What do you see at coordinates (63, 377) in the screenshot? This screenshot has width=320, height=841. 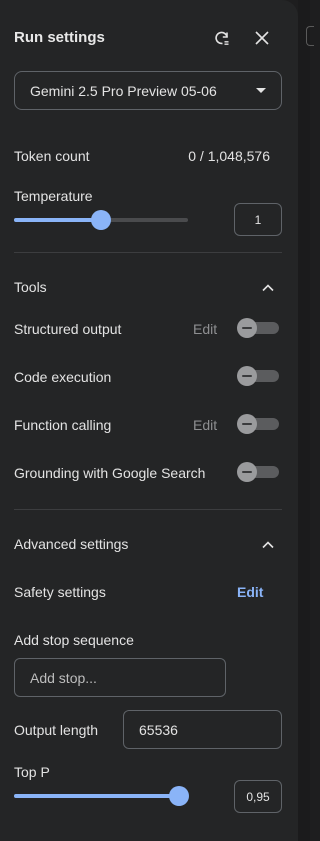 I see `tool-label-code-execution: Code execution` at bounding box center [63, 377].